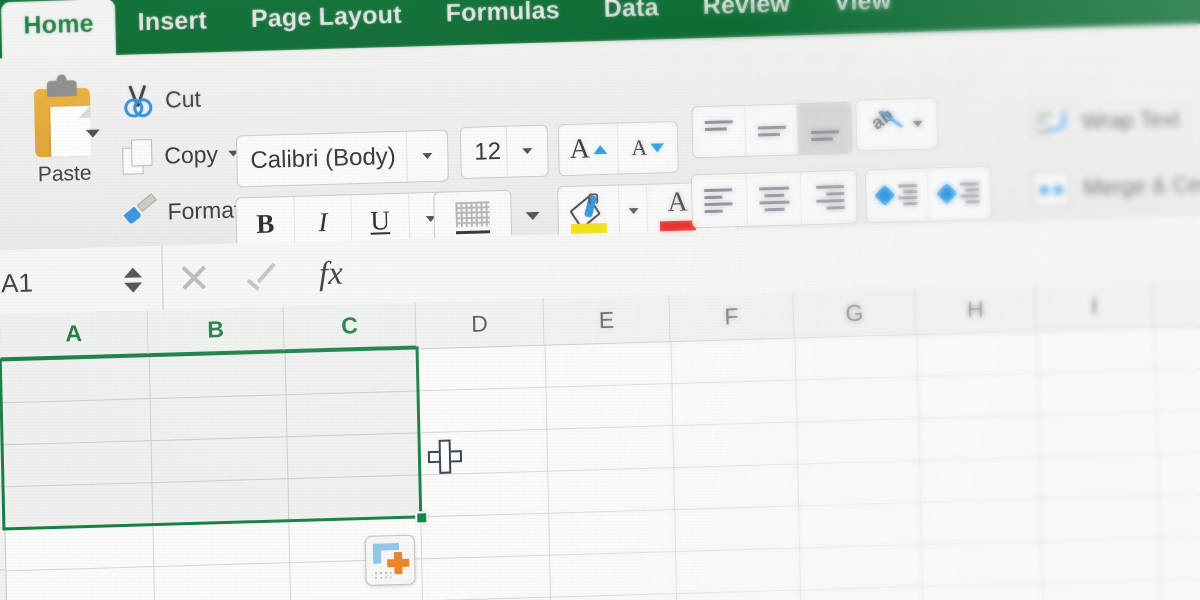 This screenshot has height=600, width=1200. I want to click on tab-insert: Insert, so click(172, 28).